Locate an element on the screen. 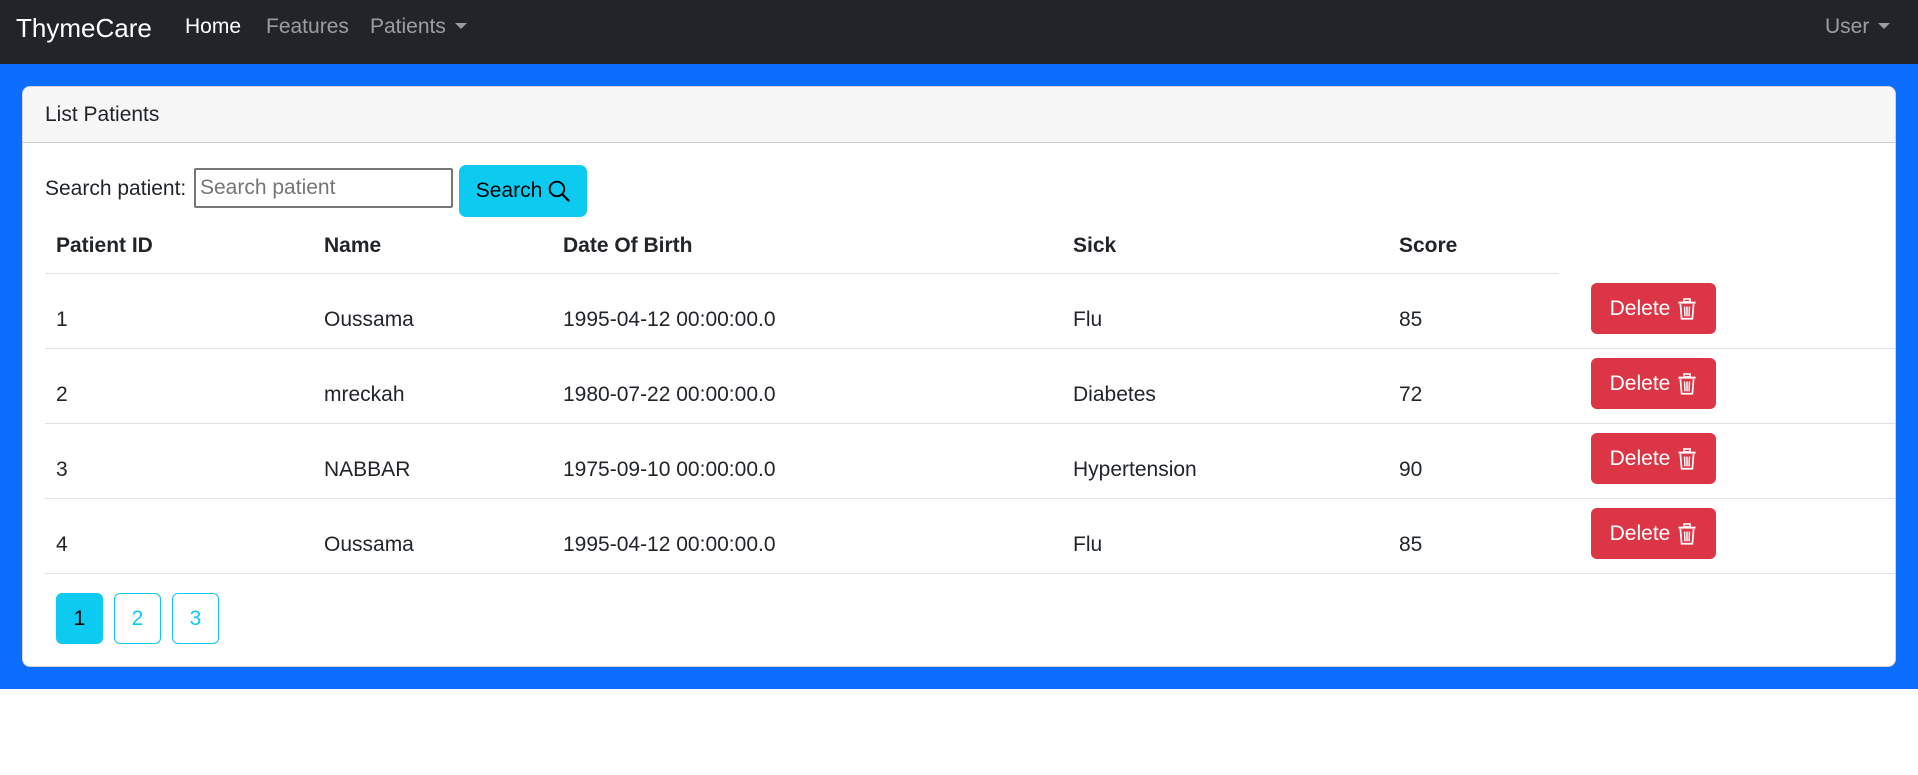  cell-patient-id: 2 is located at coordinates (62, 394).